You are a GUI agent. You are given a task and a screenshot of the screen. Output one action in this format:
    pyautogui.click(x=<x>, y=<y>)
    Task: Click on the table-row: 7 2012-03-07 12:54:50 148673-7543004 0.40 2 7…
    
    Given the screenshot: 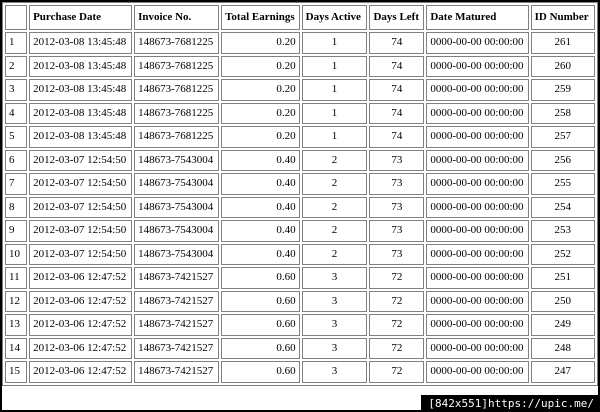 What is the action you would take?
    pyautogui.click(x=300, y=184)
    